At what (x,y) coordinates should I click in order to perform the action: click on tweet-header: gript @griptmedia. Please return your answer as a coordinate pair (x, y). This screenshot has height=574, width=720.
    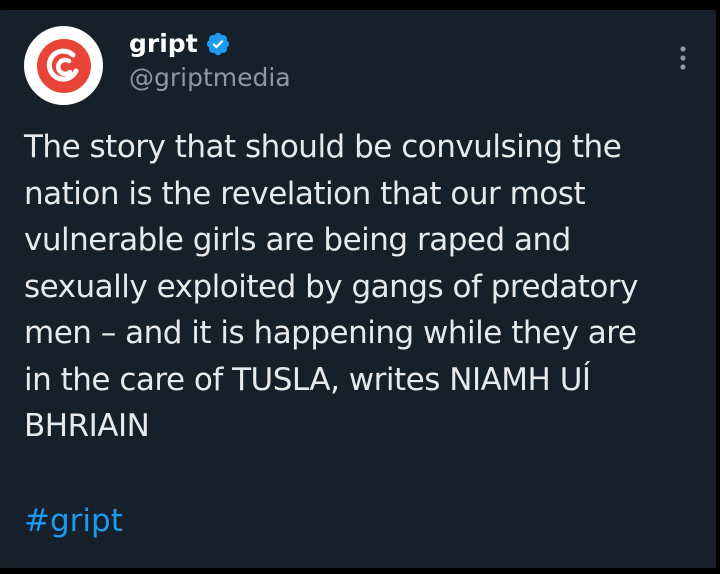
    Looking at the image, I should click on (210, 61).